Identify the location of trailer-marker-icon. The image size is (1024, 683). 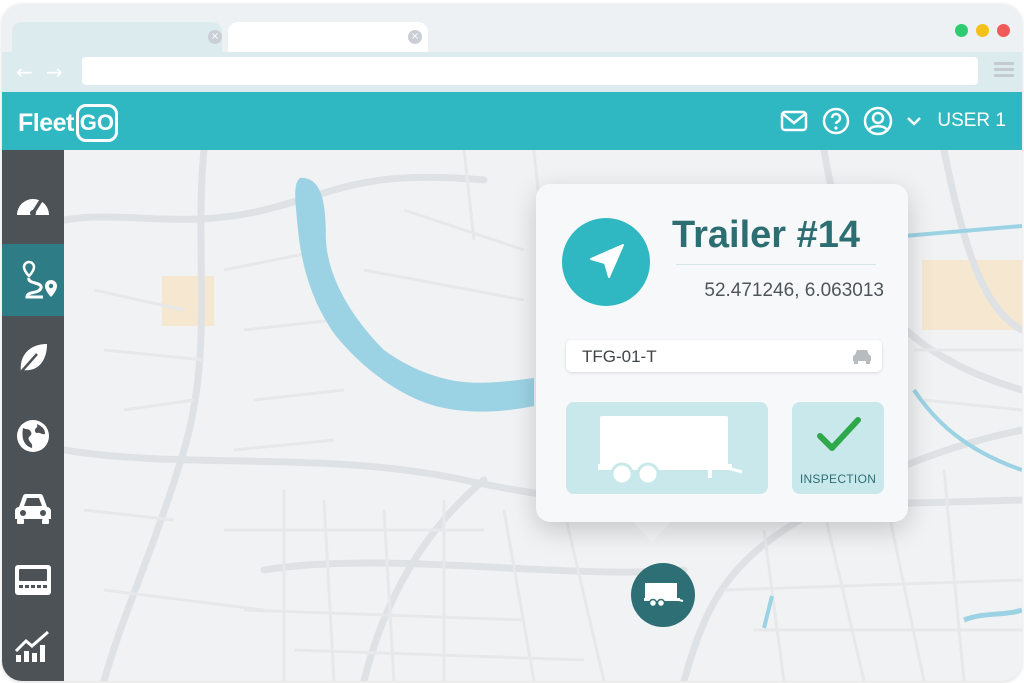
(664, 595).